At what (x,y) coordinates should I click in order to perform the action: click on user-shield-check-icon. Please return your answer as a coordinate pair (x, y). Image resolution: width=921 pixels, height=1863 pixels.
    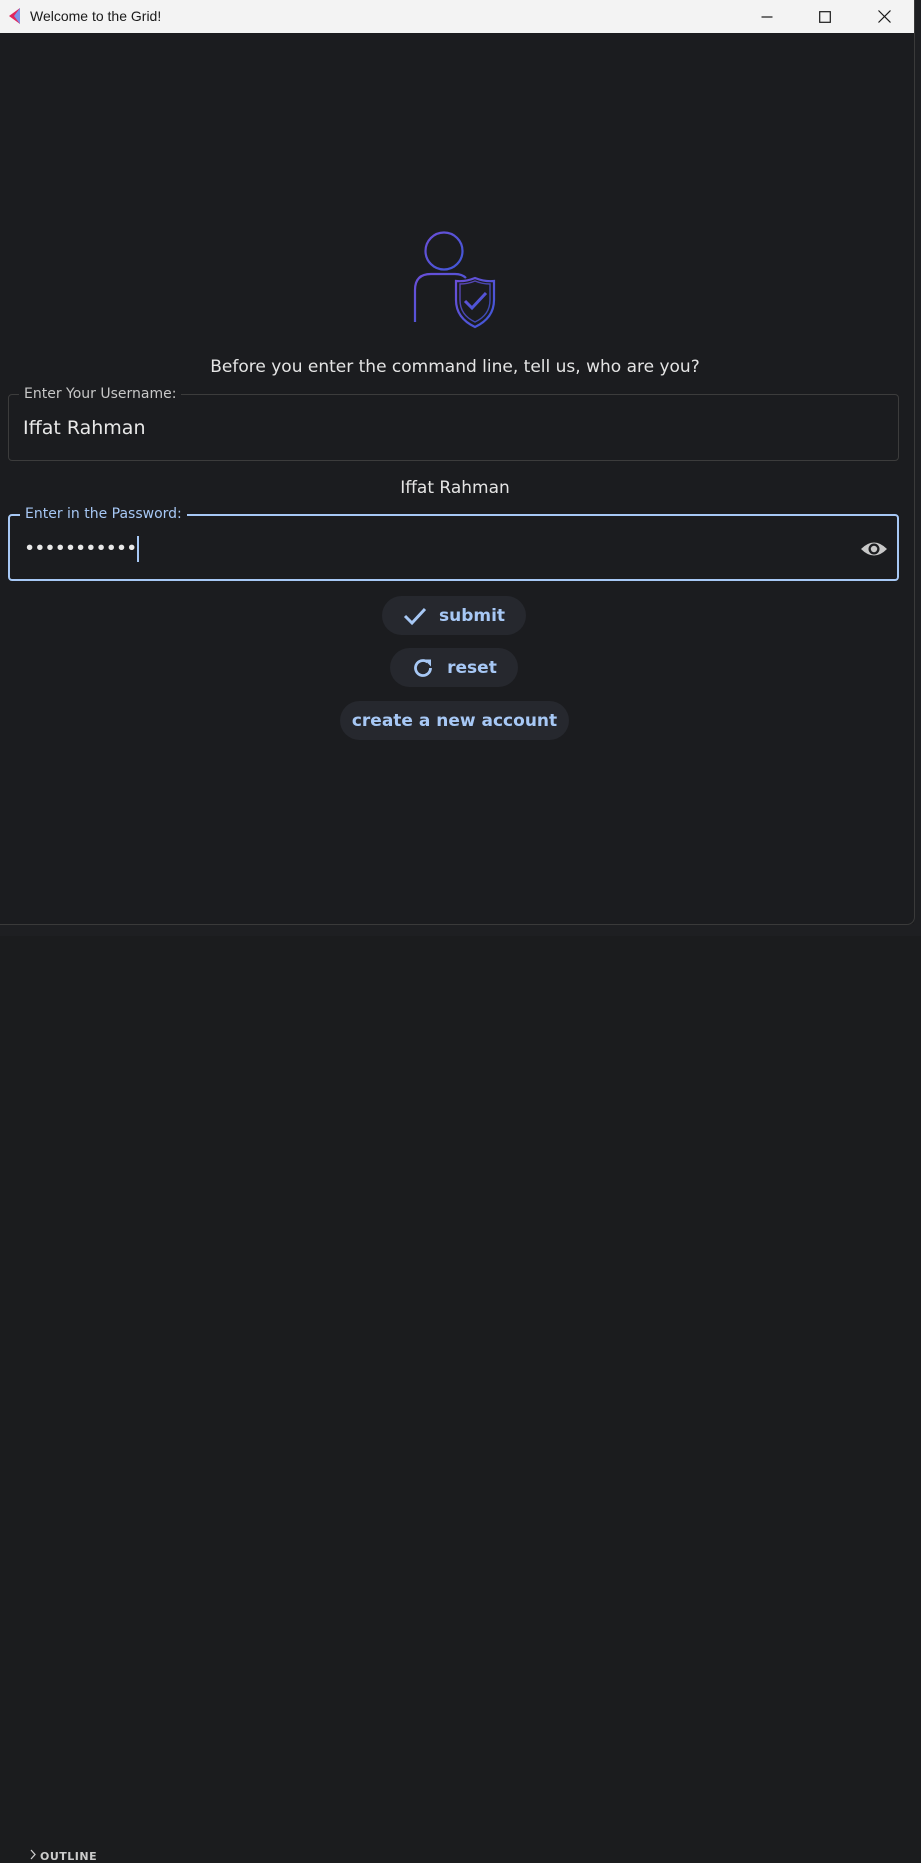
    Looking at the image, I should click on (454, 280).